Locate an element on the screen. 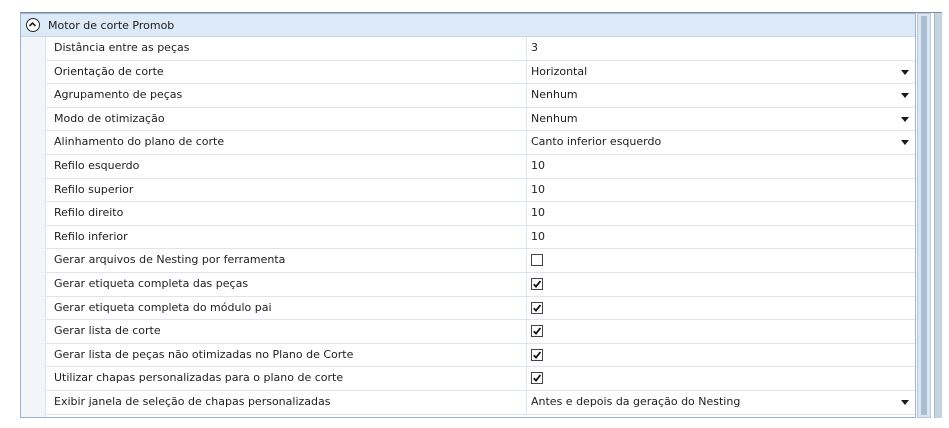 This screenshot has width=949, height=428. property-label: Gerar etiqueta completa do módulo pai is located at coordinates (286, 308).